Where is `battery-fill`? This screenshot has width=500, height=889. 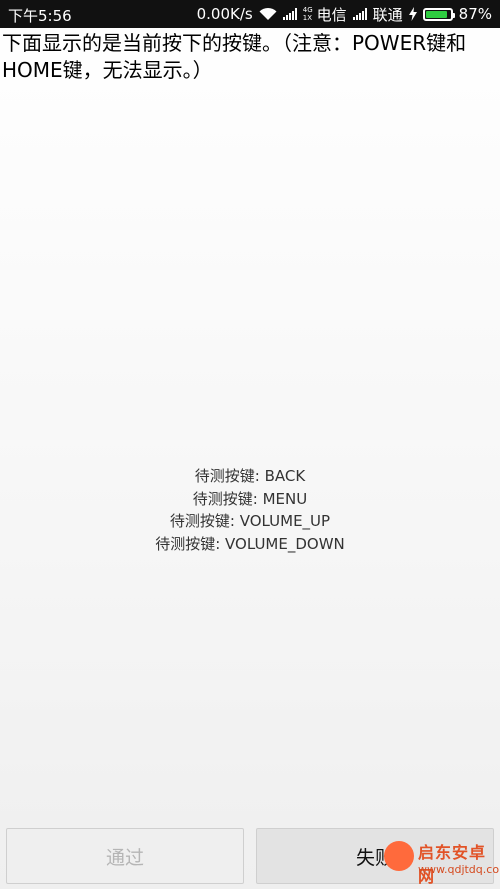
battery-fill is located at coordinates (436, 14).